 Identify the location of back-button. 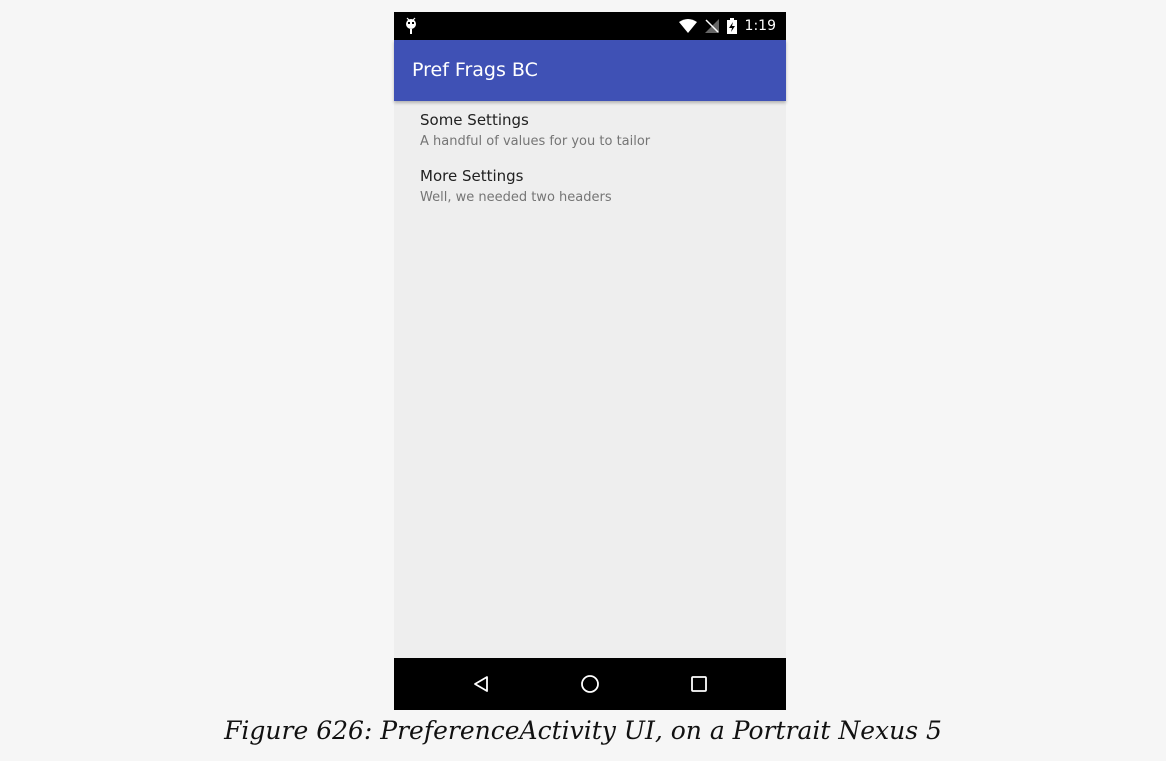
(481, 684).